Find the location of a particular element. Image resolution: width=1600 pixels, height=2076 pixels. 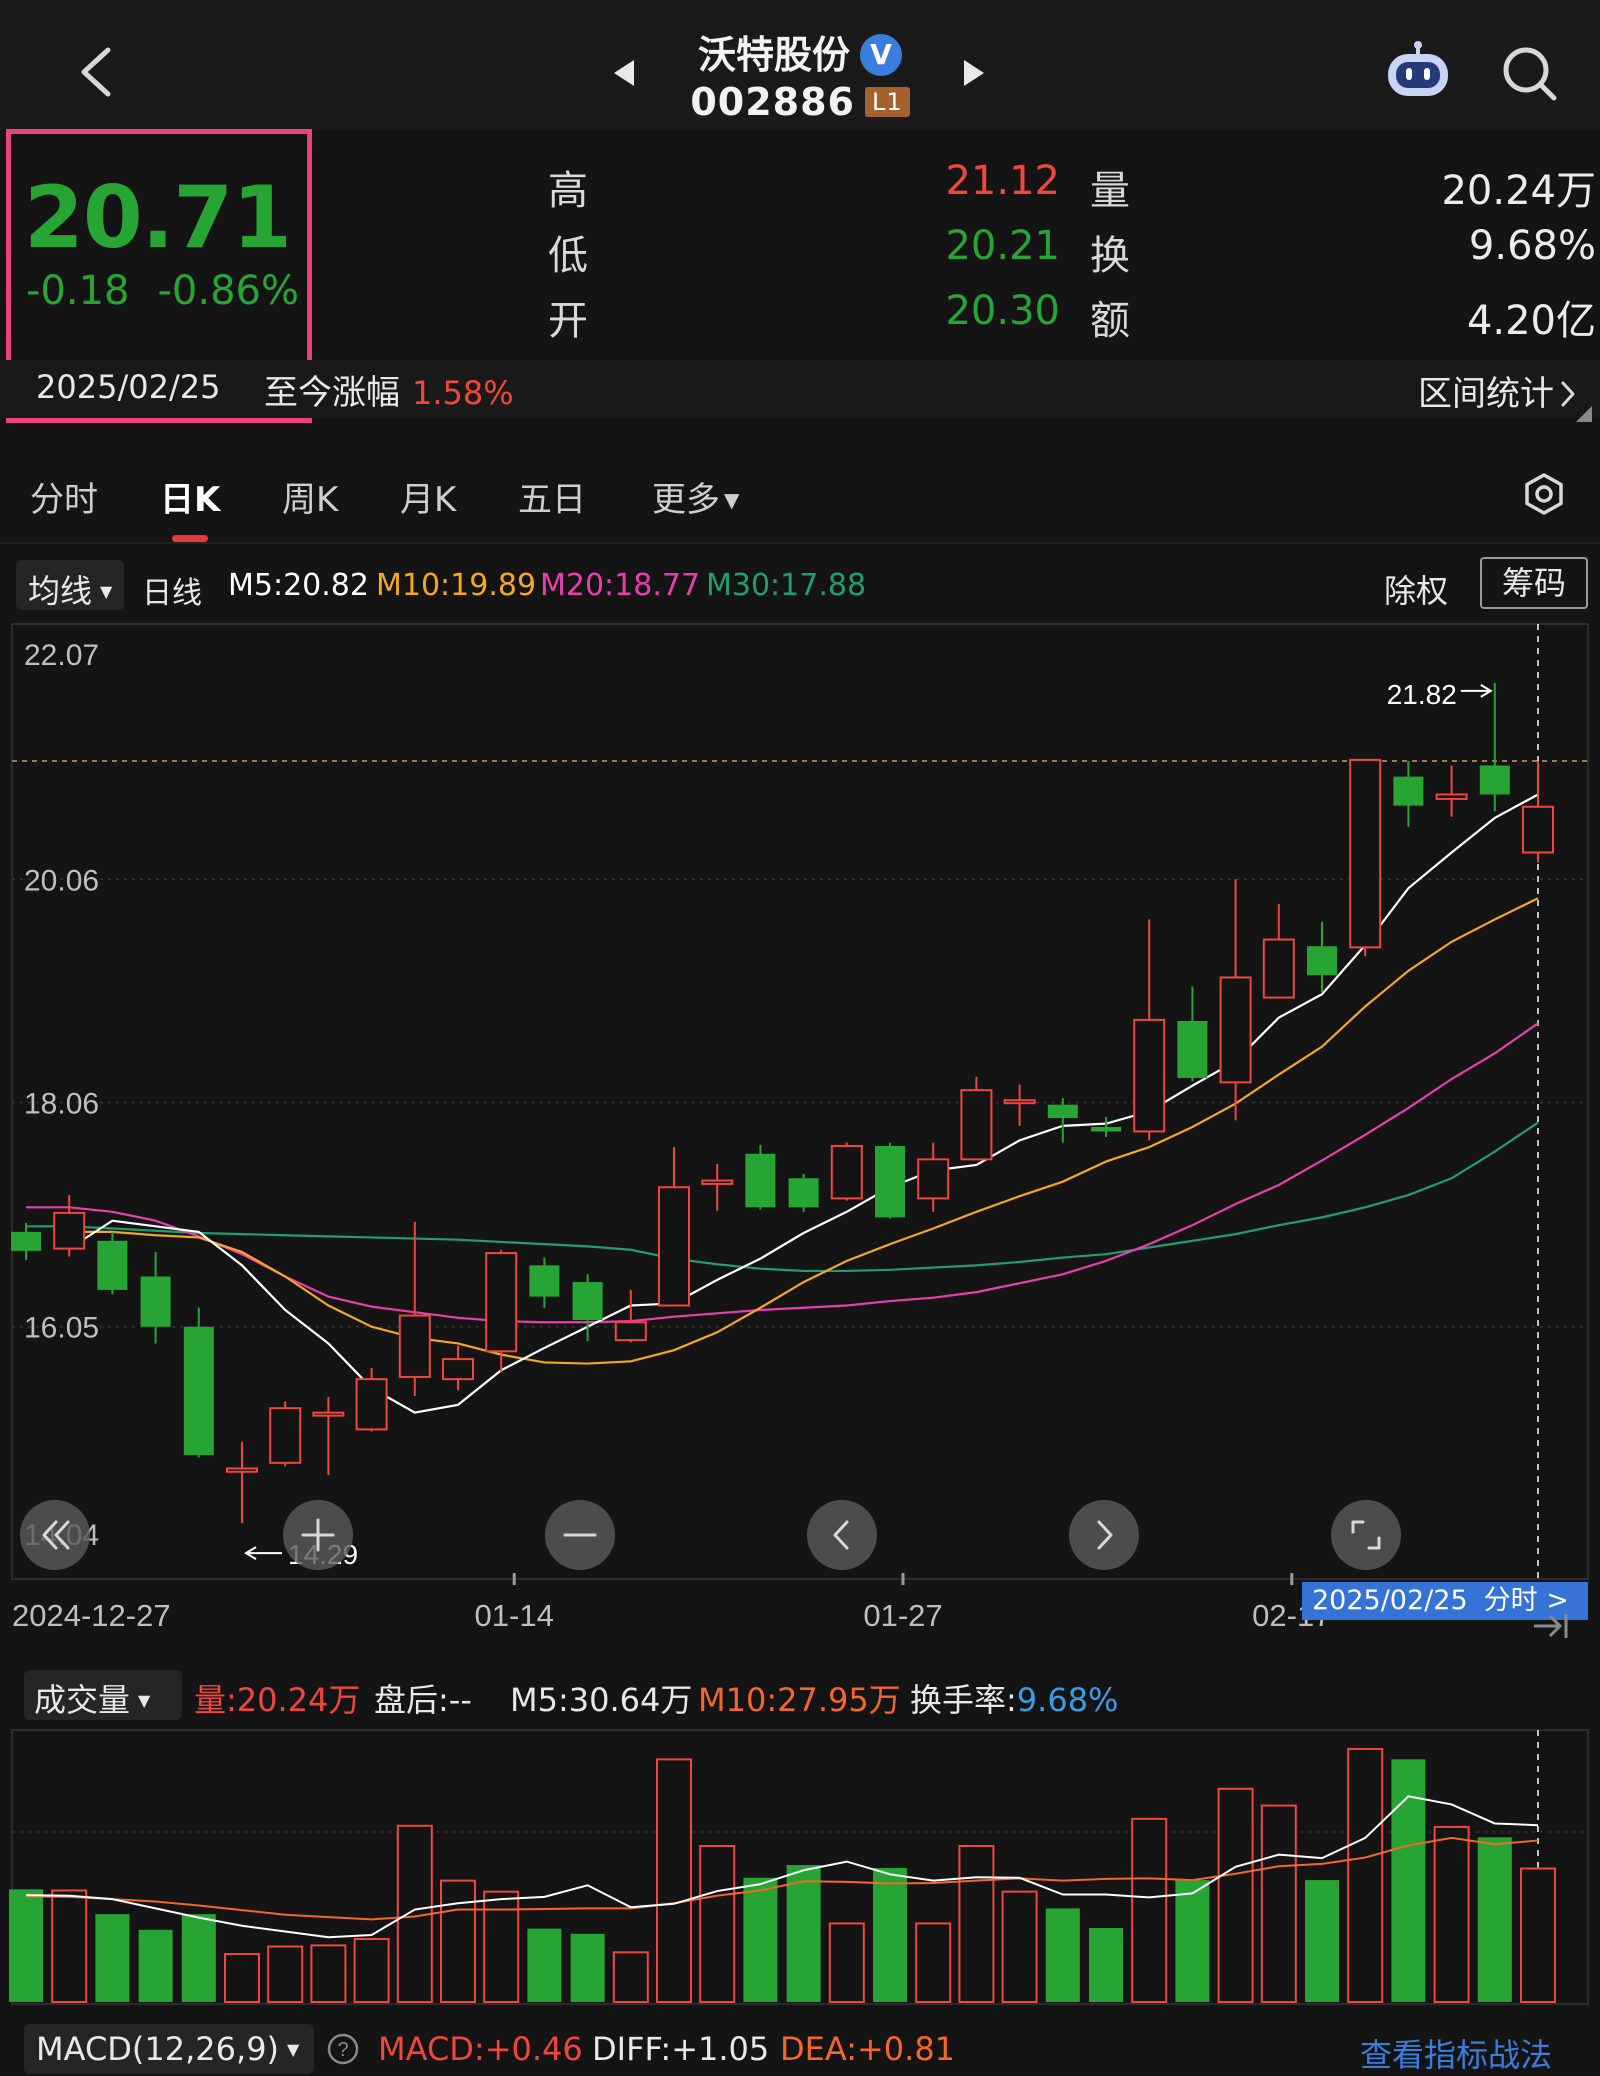

range-stats-link: 区间统计 is located at coordinates (1498, 390).